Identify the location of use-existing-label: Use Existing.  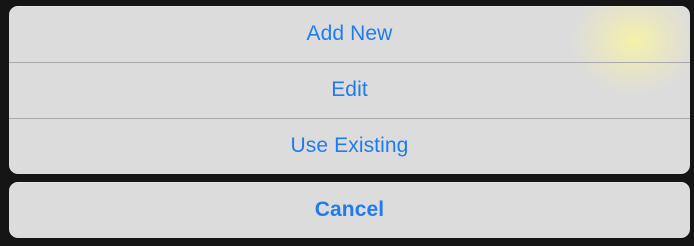
(349, 145).